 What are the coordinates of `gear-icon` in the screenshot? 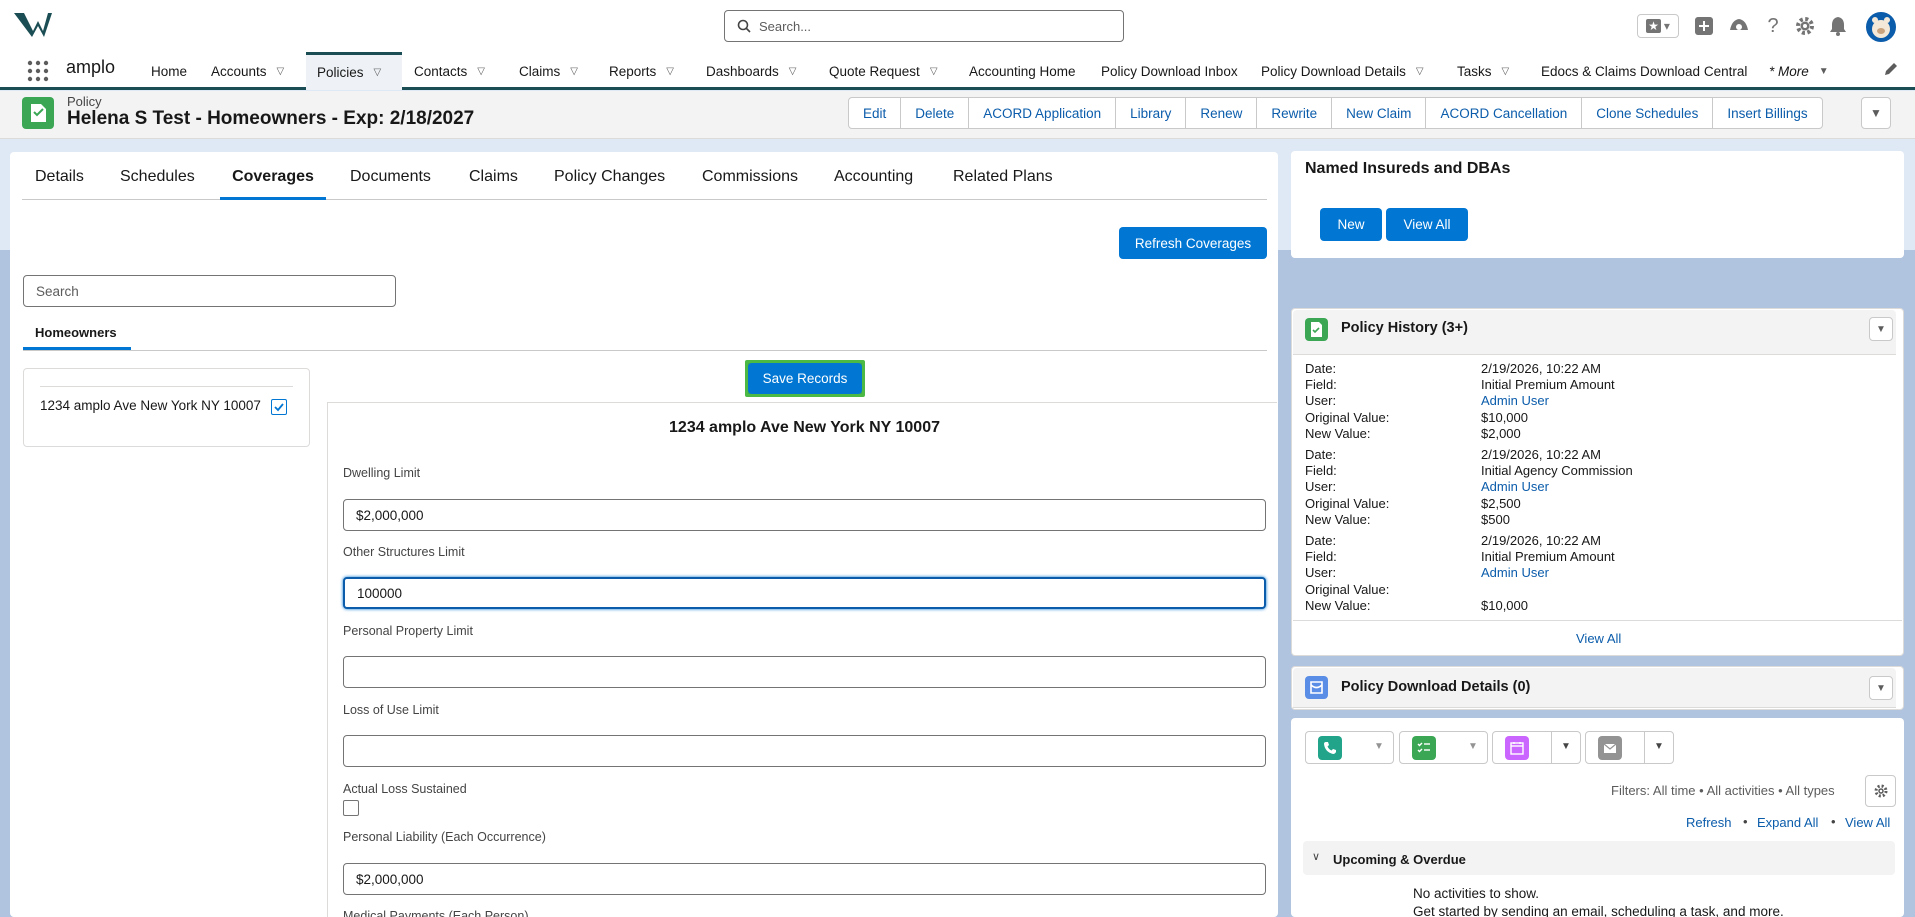 It's located at (1805, 26).